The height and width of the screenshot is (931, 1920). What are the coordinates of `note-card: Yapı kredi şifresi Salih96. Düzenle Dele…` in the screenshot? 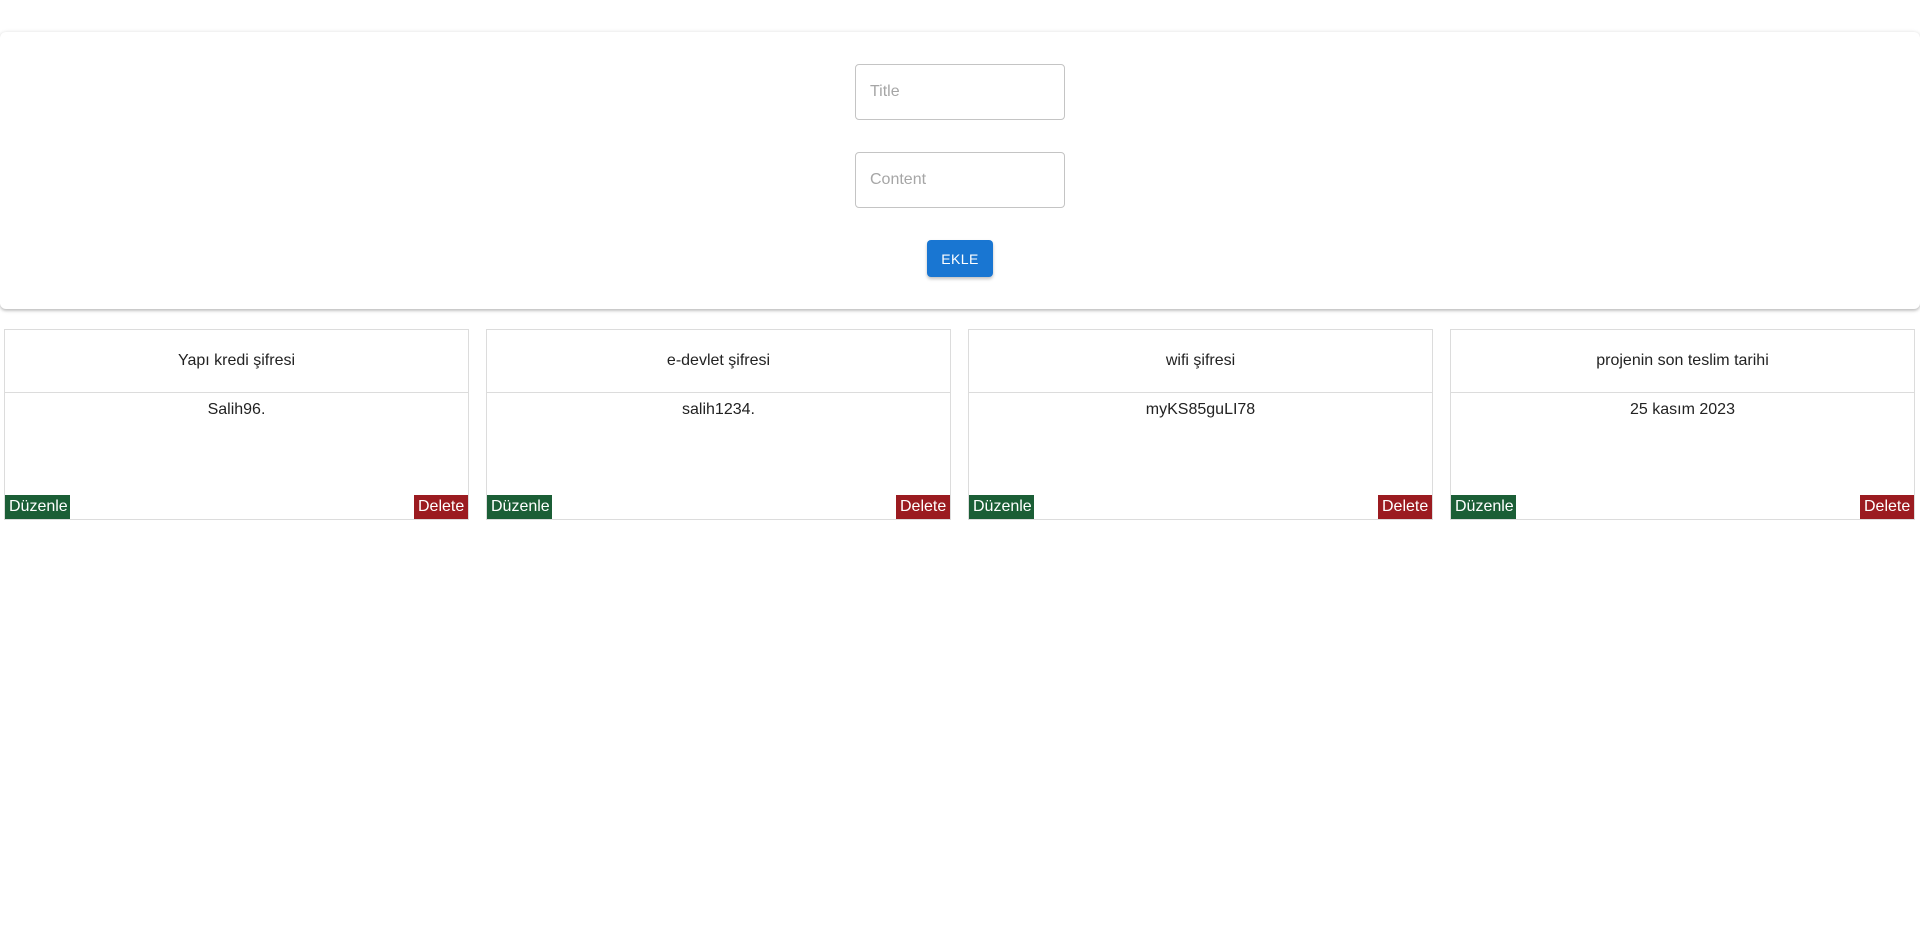 It's located at (236, 424).